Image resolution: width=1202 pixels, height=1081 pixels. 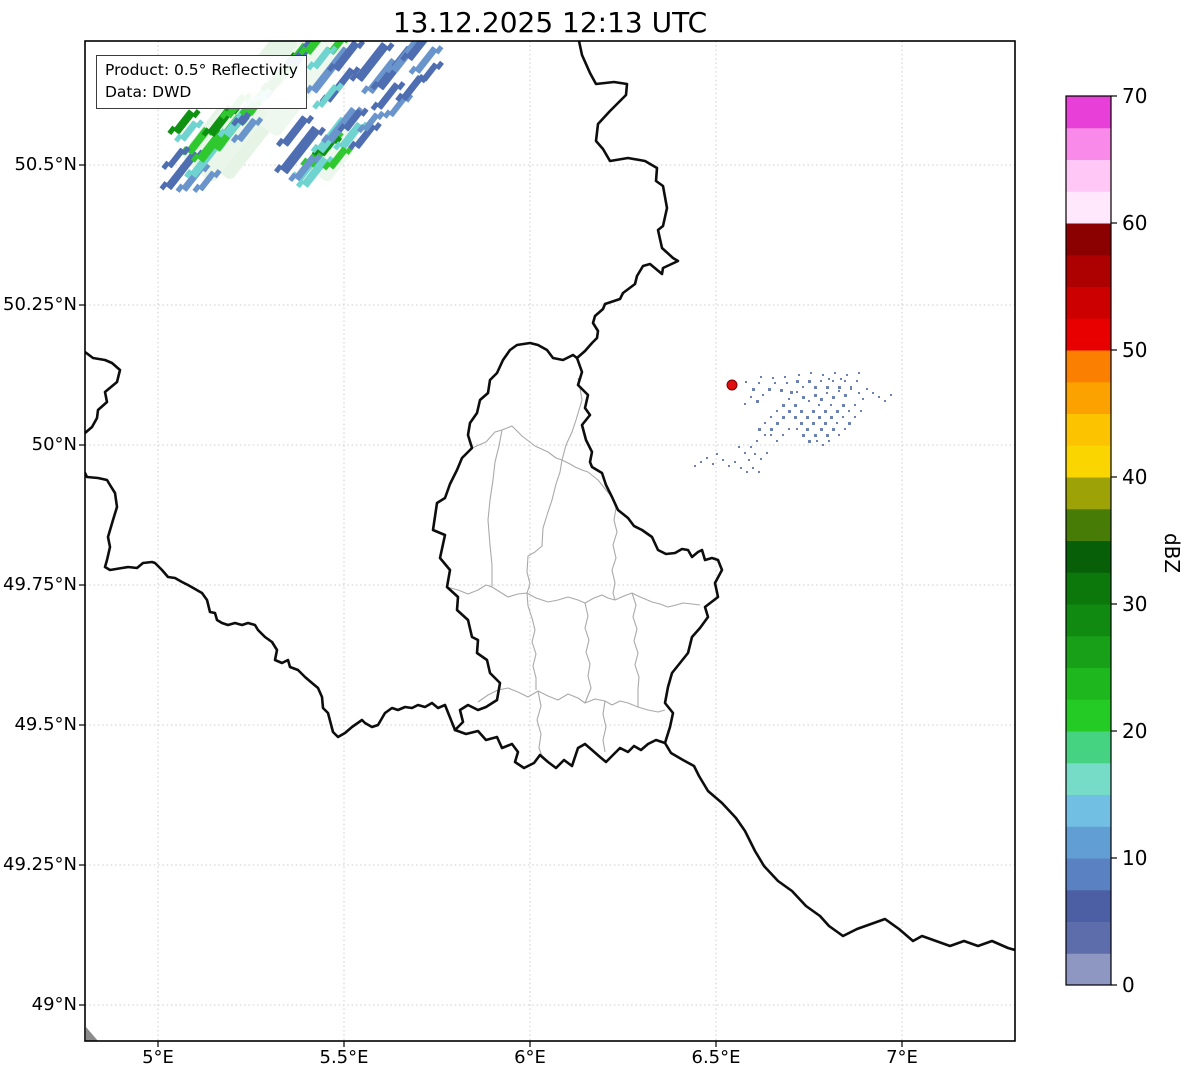 I want to click on y-tick-label: 50.5°N, so click(x=45, y=164).